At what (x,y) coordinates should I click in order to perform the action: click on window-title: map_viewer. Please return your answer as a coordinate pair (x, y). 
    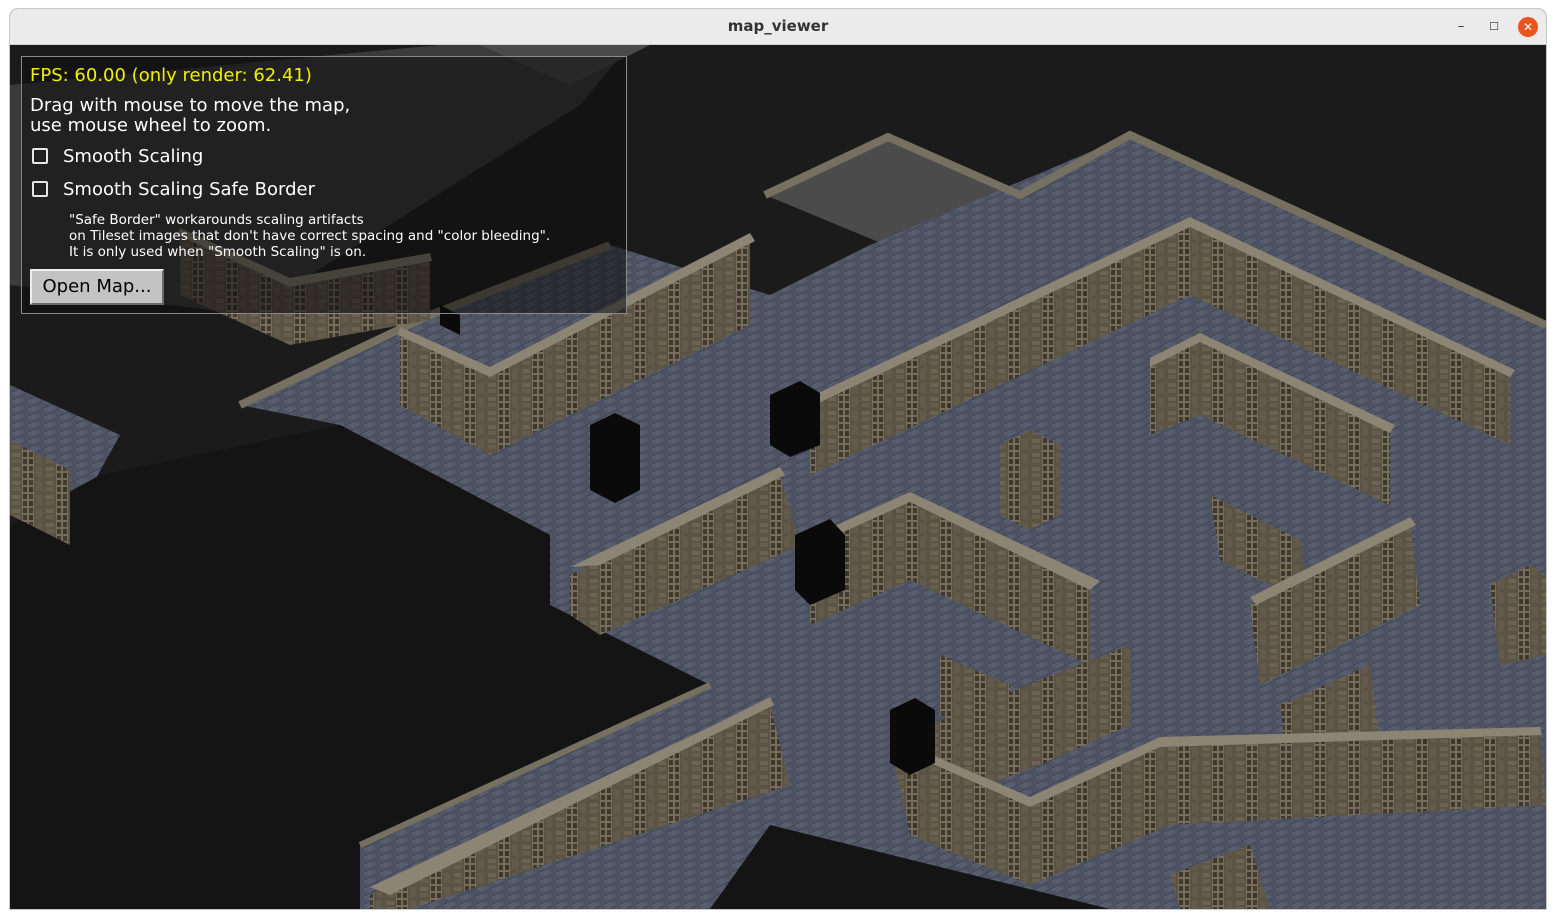
    Looking at the image, I should click on (778, 26).